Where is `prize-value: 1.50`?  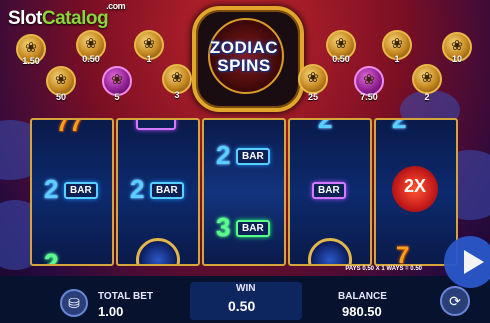 prize-value: 1.50 is located at coordinates (31, 61).